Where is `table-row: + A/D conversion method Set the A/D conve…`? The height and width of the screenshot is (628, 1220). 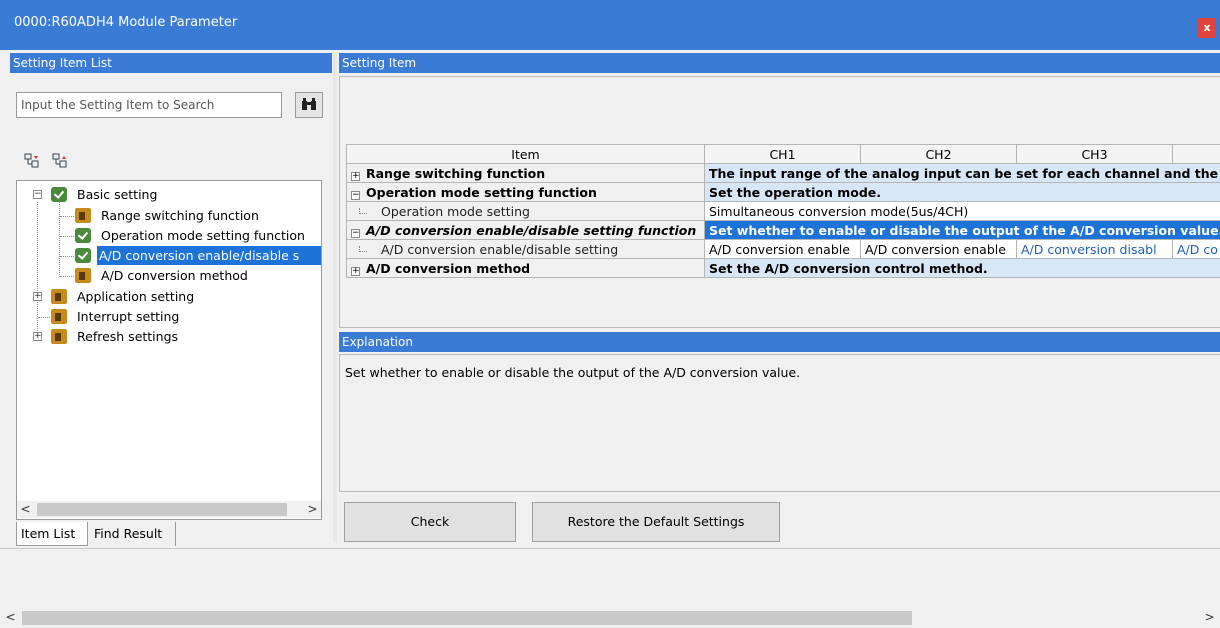
table-row: + A/D conversion method Set the A/D conve… is located at coordinates (783, 268).